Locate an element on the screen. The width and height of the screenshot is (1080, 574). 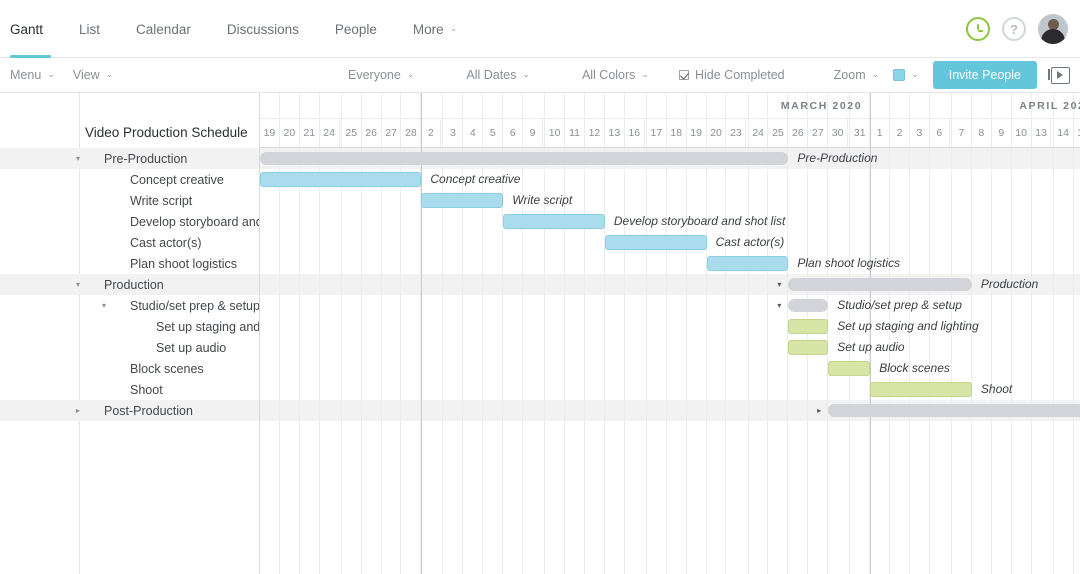
help-icon: ? is located at coordinates (1014, 29).